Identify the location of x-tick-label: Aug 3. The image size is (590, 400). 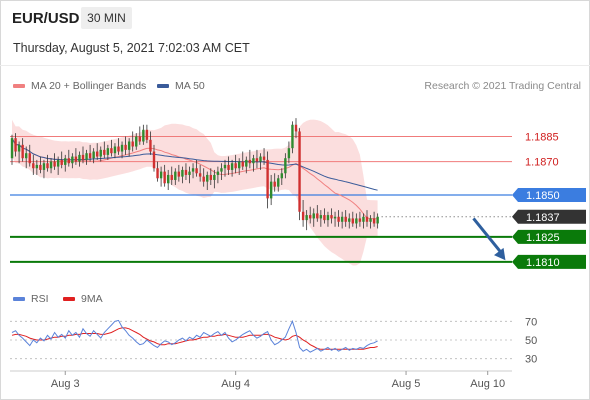
(65, 384).